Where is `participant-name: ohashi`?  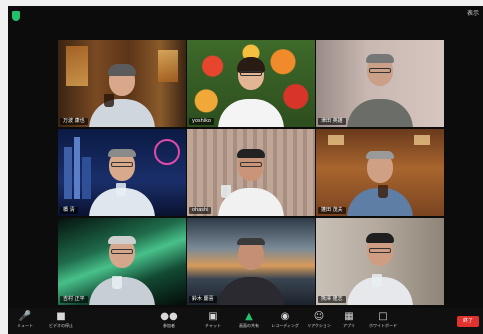 participant-name: ohashi is located at coordinates (200, 210).